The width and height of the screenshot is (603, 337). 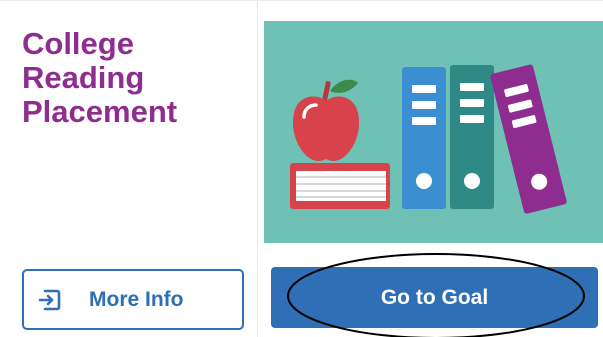 What do you see at coordinates (100, 111) in the screenshot?
I see `course-title-line-3: Placement` at bounding box center [100, 111].